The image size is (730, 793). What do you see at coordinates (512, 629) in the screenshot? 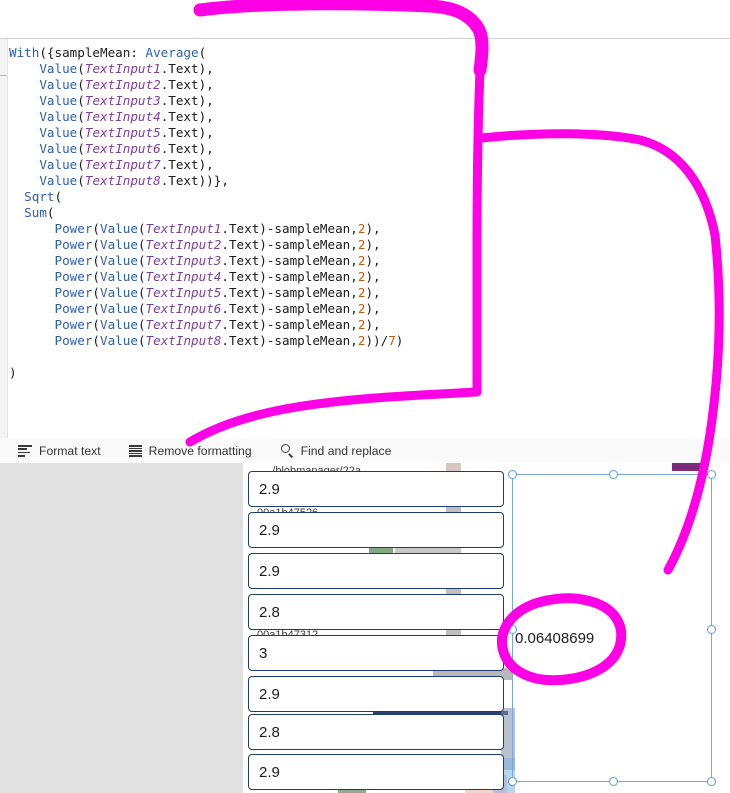
I see `resize-handle-middle-left` at bounding box center [512, 629].